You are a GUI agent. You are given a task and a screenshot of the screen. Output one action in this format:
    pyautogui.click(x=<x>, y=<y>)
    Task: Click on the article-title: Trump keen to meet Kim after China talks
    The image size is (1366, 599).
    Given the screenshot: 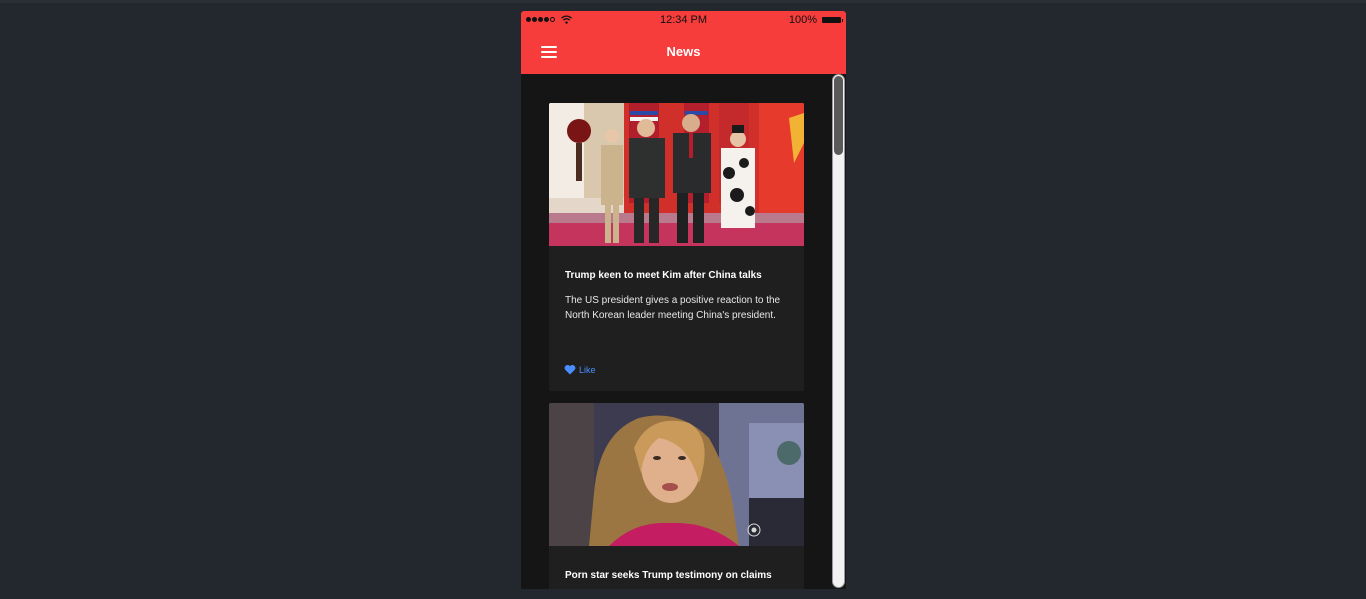 What is the action you would take?
    pyautogui.click(x=677, y=275)
    